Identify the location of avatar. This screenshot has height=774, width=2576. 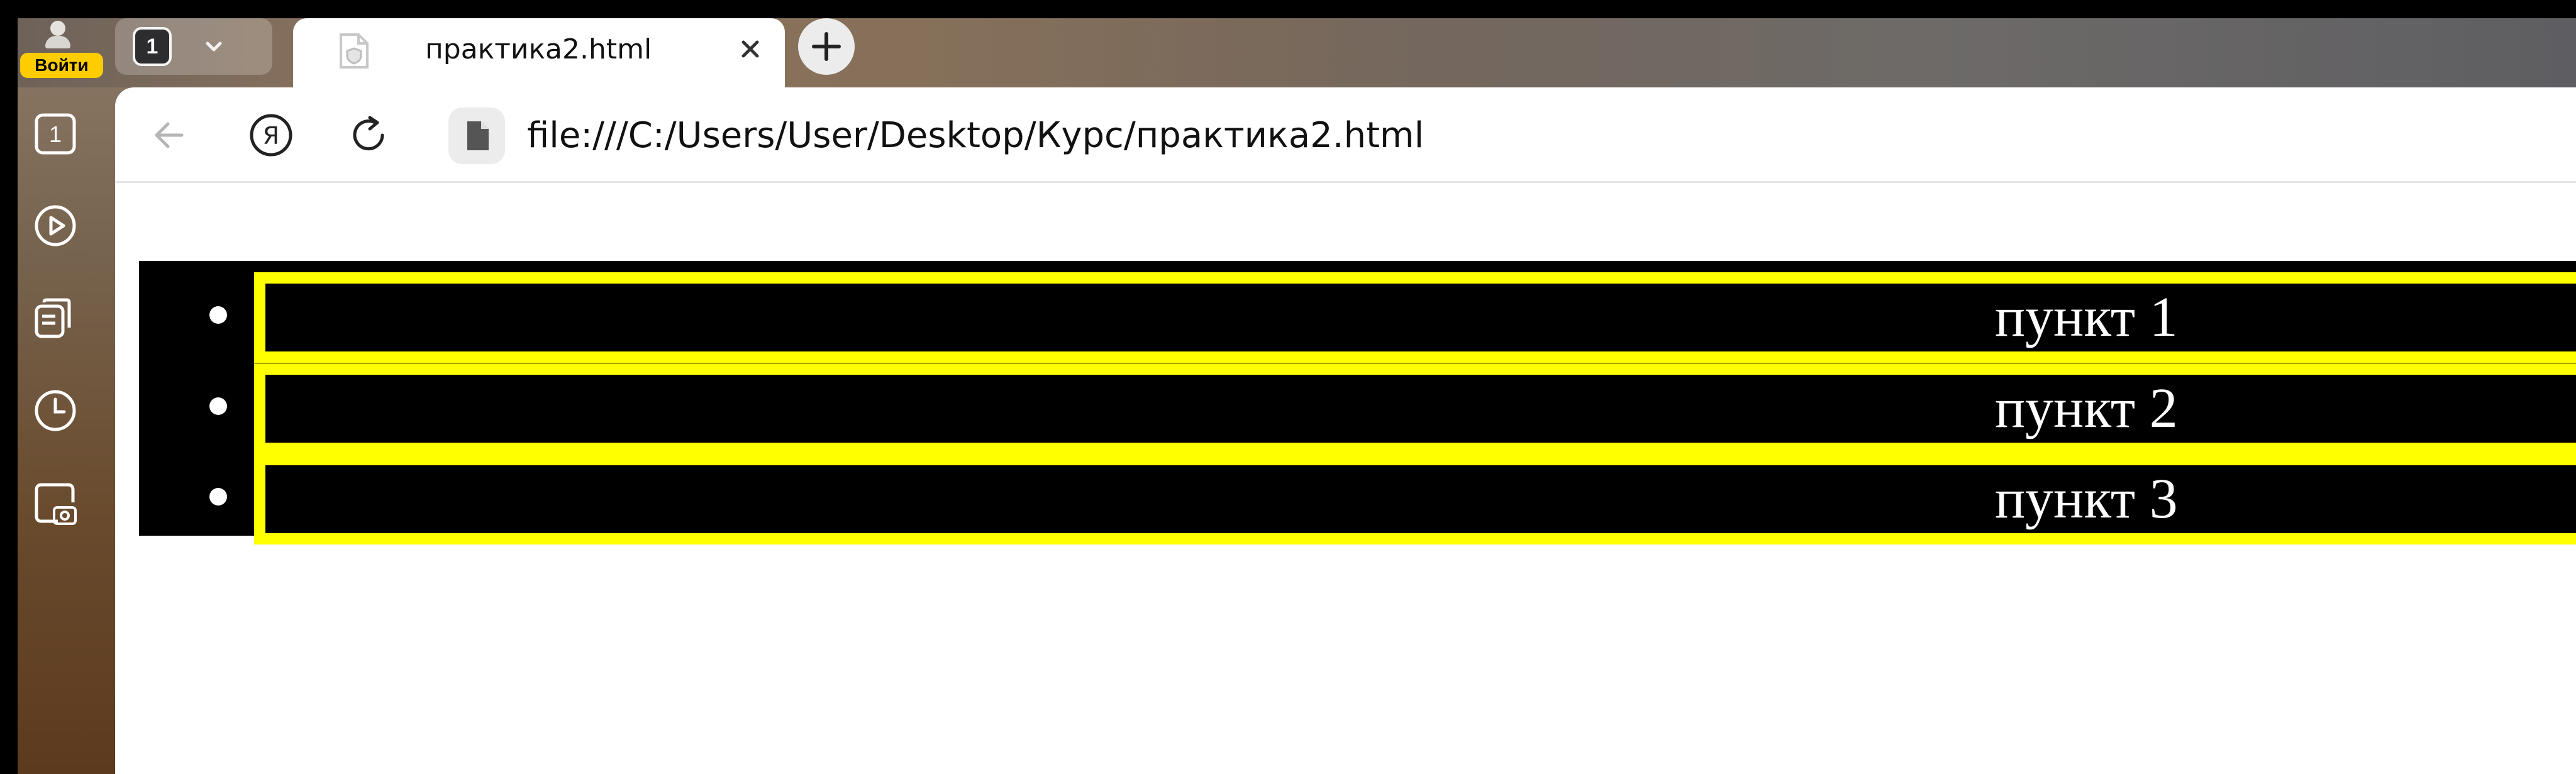
(58, 35).